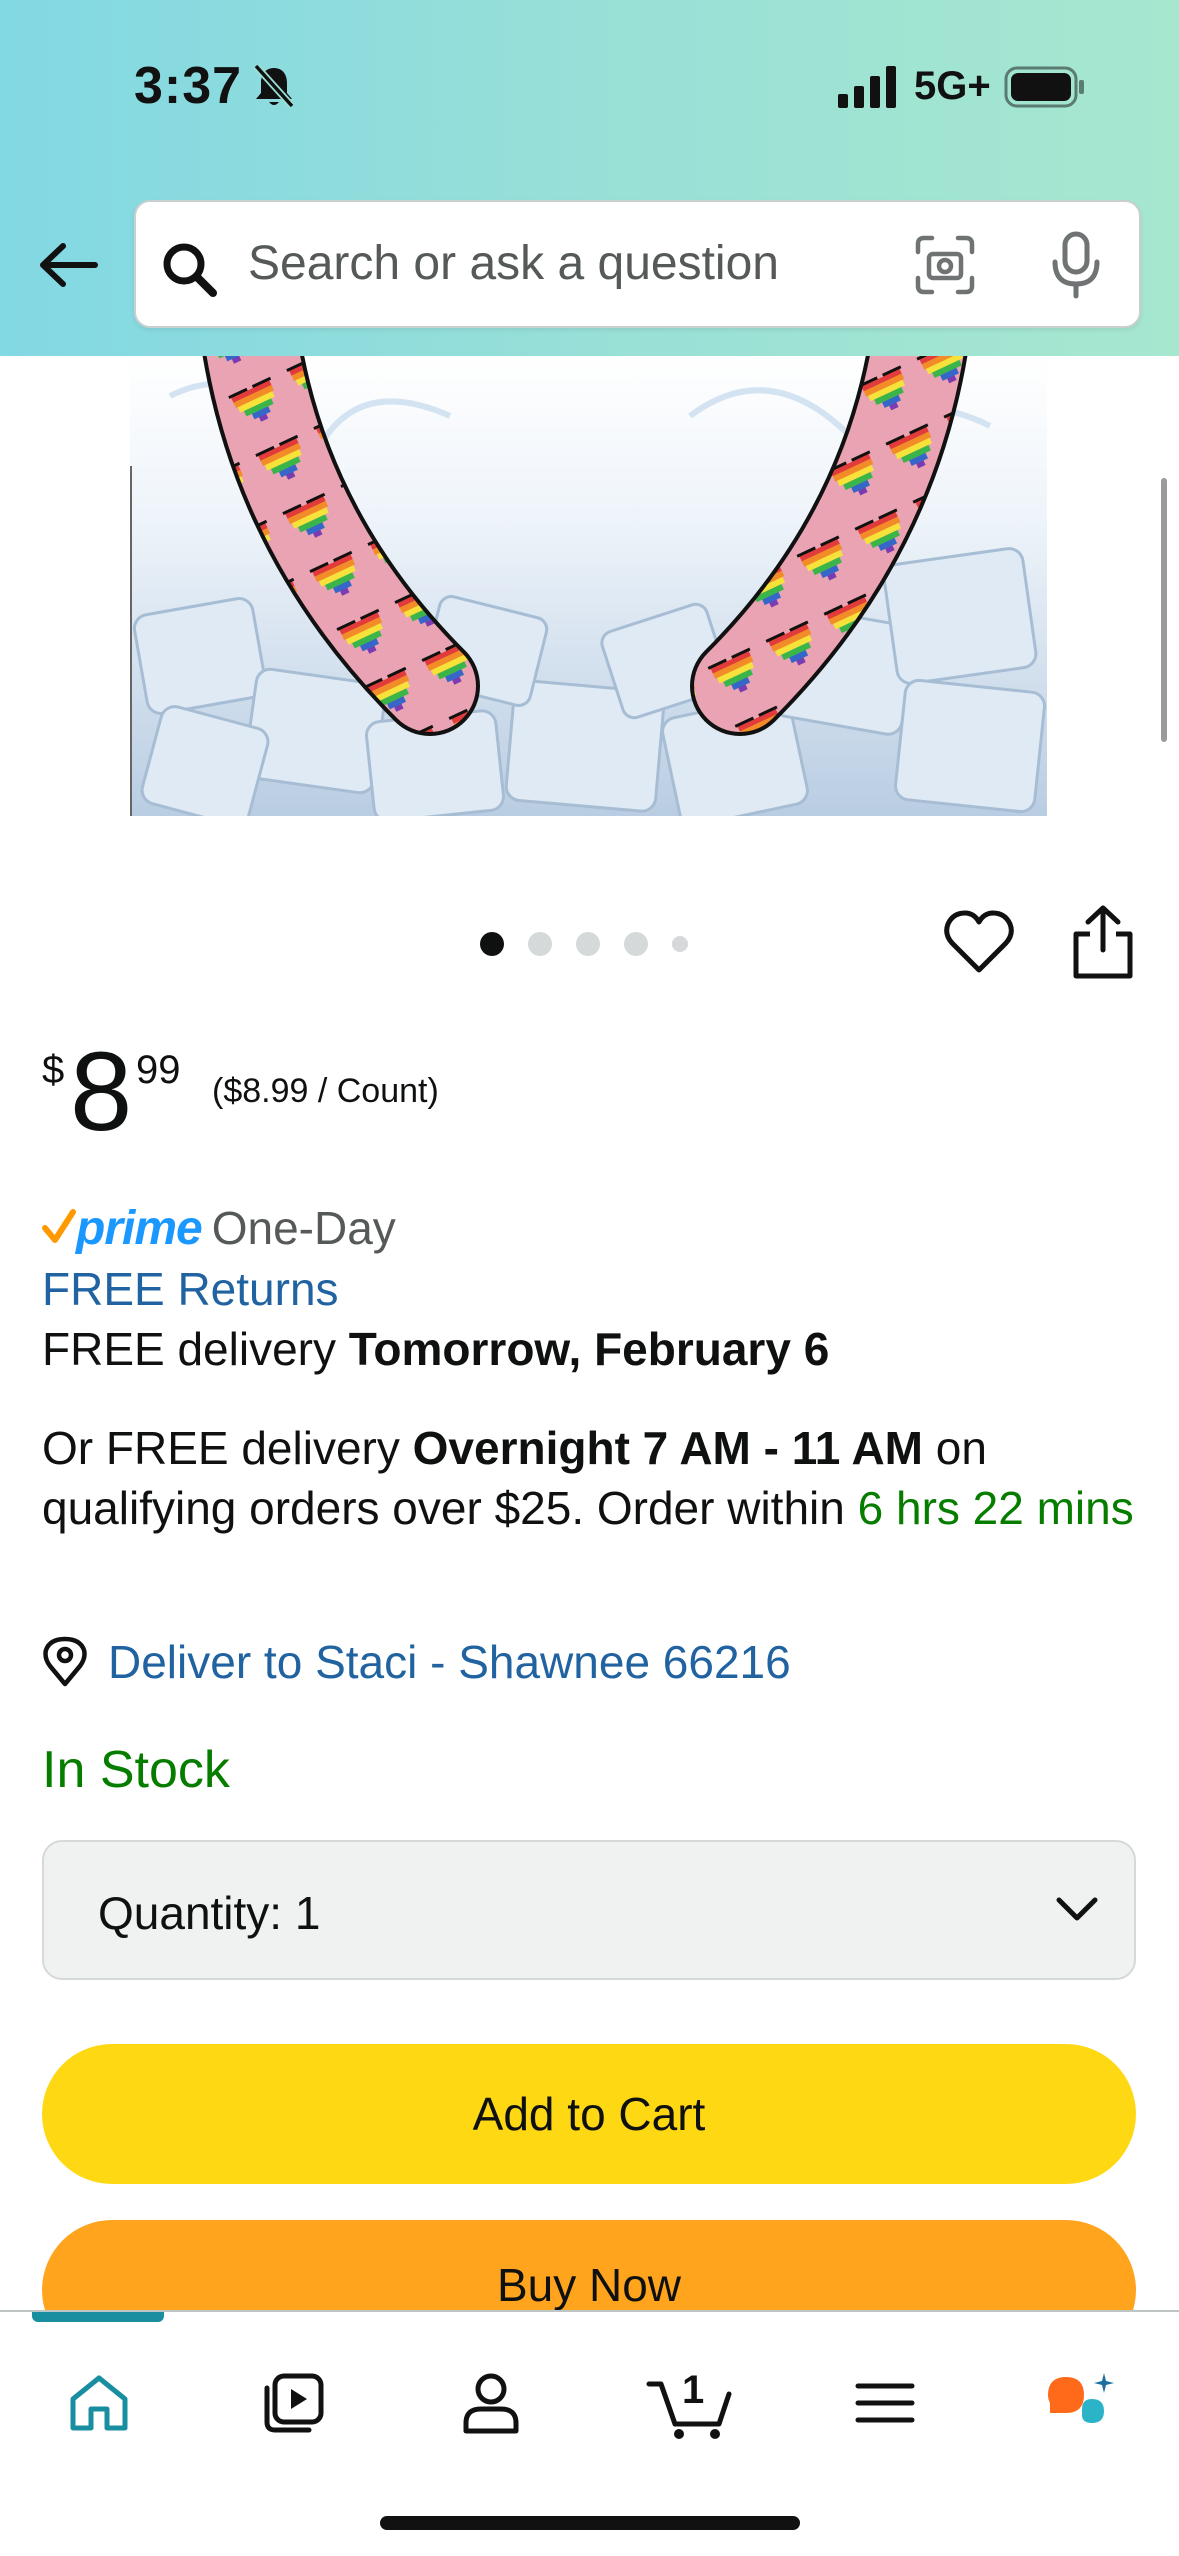 The image size is (1179, 2556). I want to click on arrow-left-icon, so click(69, 265).